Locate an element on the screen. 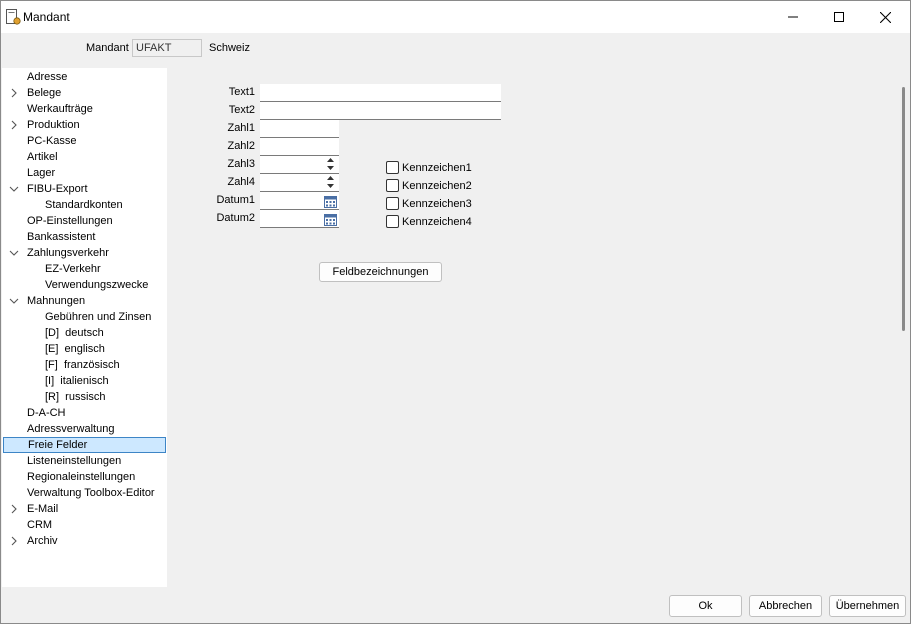 Image resolution: width=911 pixels, height=624 pixels. tree-item-label: Freie Felder is located at coordinates (58, 445).